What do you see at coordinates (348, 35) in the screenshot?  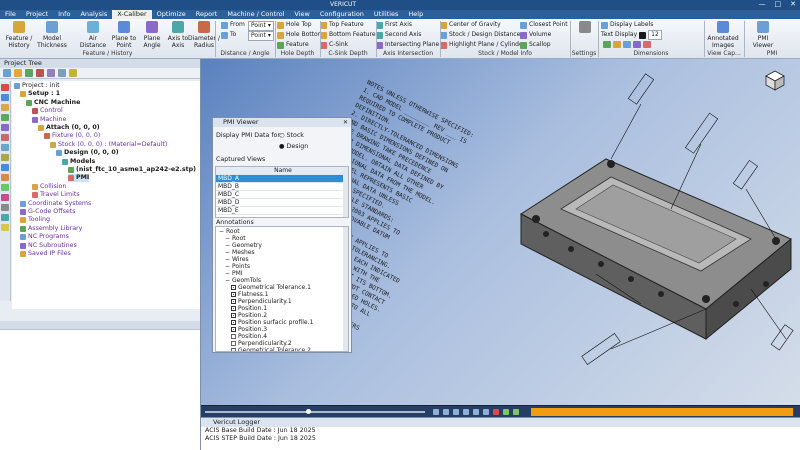 I see `ribbon-item-bottom-feature: Bottom Feature` at bounding box center [348, 35].